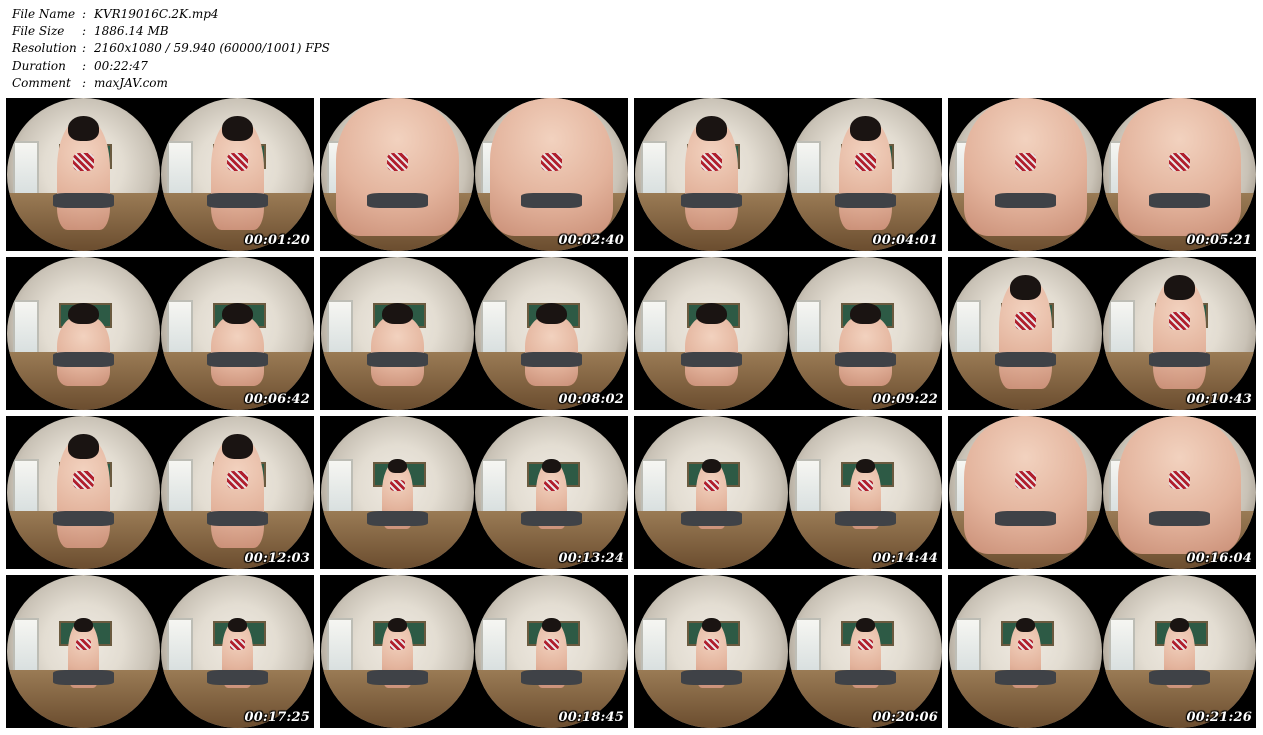  Describe the element at coordinates (1102, 333) in the screenshot. I see `video-thumbnail: 00:10:43` at that location.